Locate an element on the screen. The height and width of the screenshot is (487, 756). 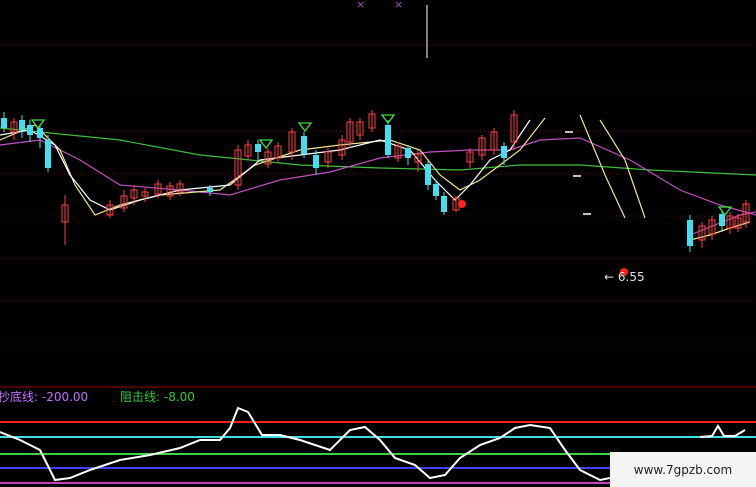
ma-short-line is located at coordinates (265, 165).